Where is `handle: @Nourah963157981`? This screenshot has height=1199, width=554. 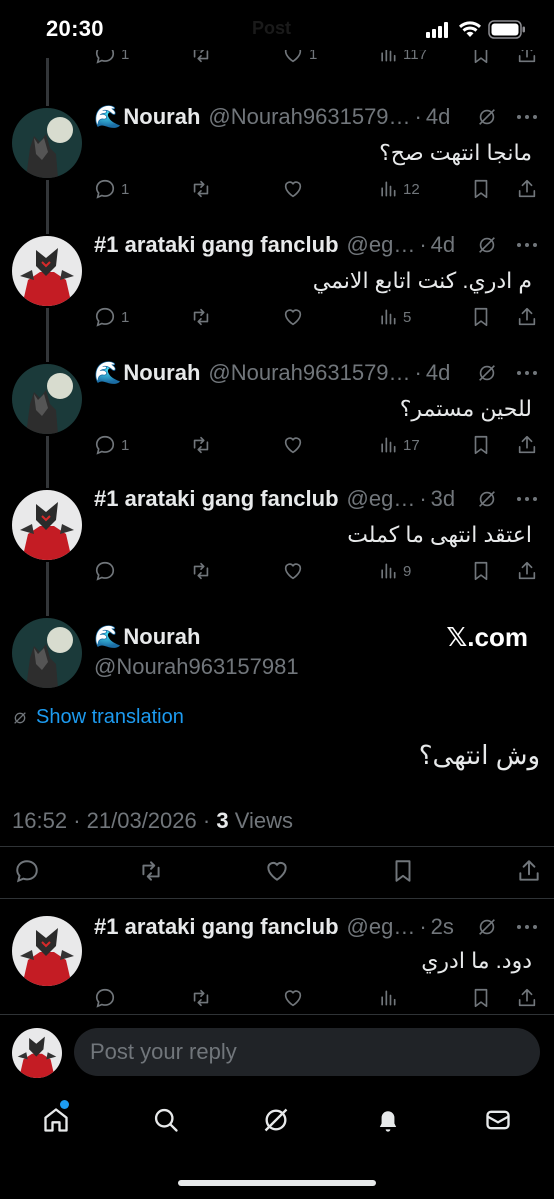 handle: @Nourah963157981 is located at coordinates (196, 667).